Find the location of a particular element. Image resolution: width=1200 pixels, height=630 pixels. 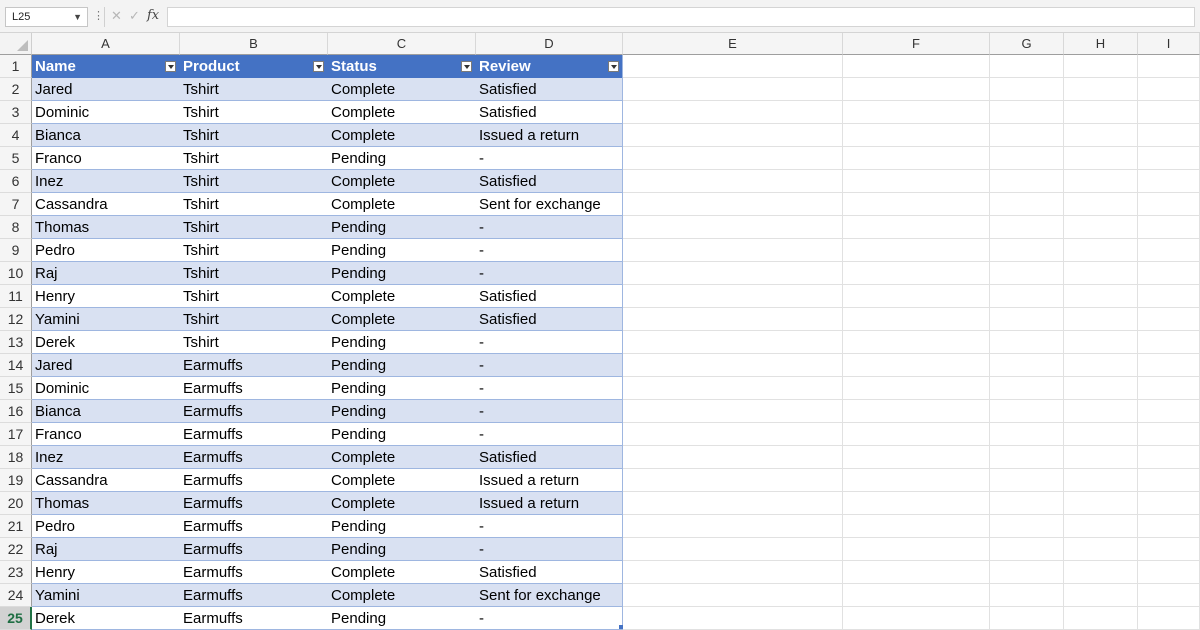

table-cell: Pedro is located at coordinates (106, 526).